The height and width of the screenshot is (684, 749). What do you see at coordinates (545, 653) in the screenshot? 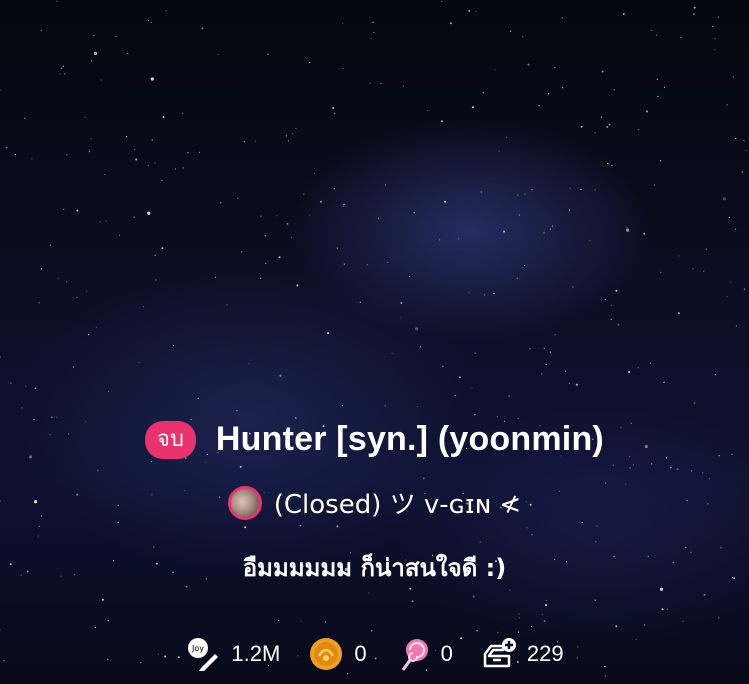
I see `stat-shelf-value: 229` at bounding box center [545, 653].